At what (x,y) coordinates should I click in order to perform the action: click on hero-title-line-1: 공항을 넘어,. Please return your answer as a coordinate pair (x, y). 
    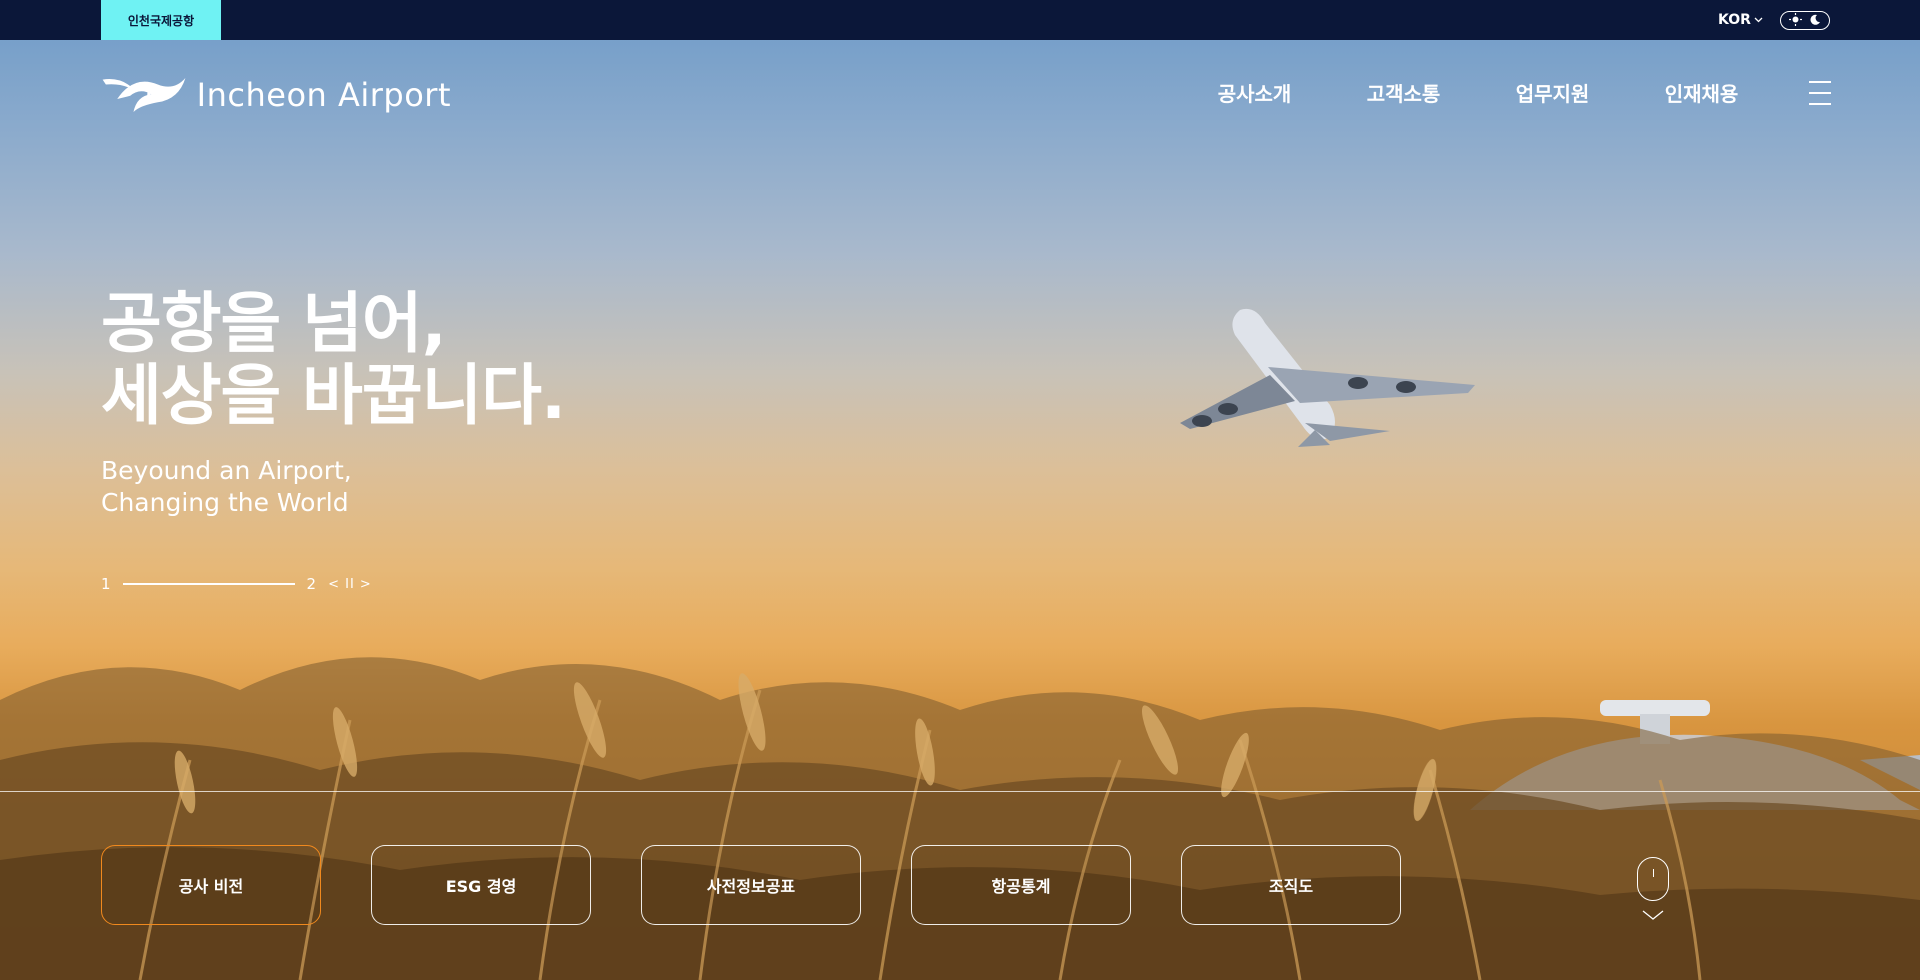
    Looking at the image, I should click on (274, 323).